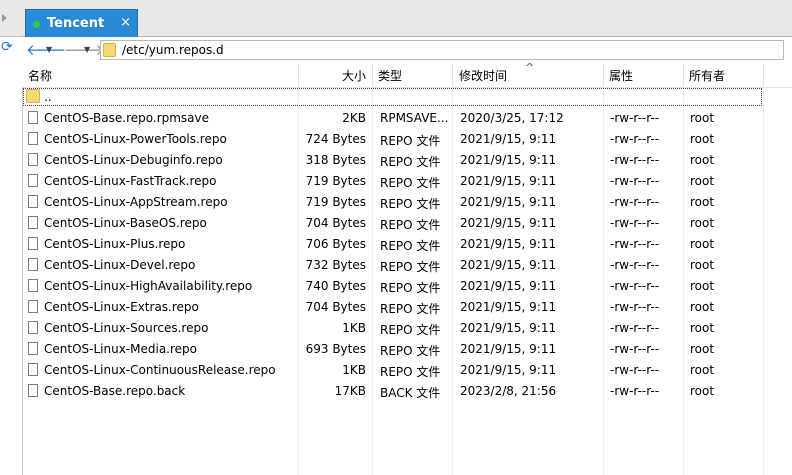 This screenshot has width=792, height=475. Describe the element at coordinates (335, 223) in the screenshot. I see `file-size: 704 Bytes` at that location.